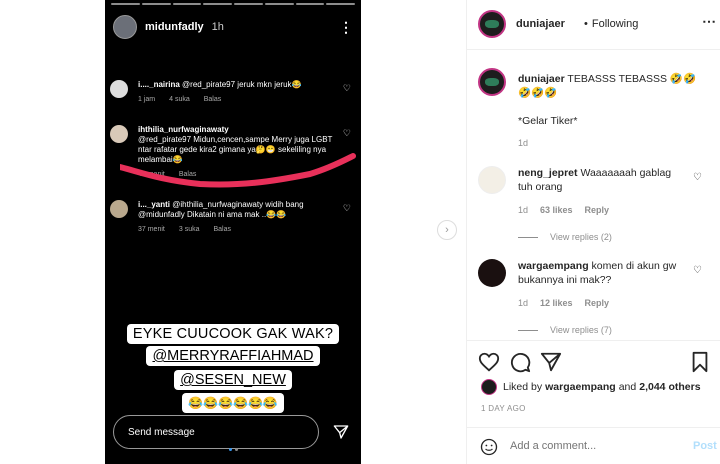  What do you see at coordinates (553, 266) in the screenshot?
I see `commenter-username: wargaempang` at bounding box center [553, 266].